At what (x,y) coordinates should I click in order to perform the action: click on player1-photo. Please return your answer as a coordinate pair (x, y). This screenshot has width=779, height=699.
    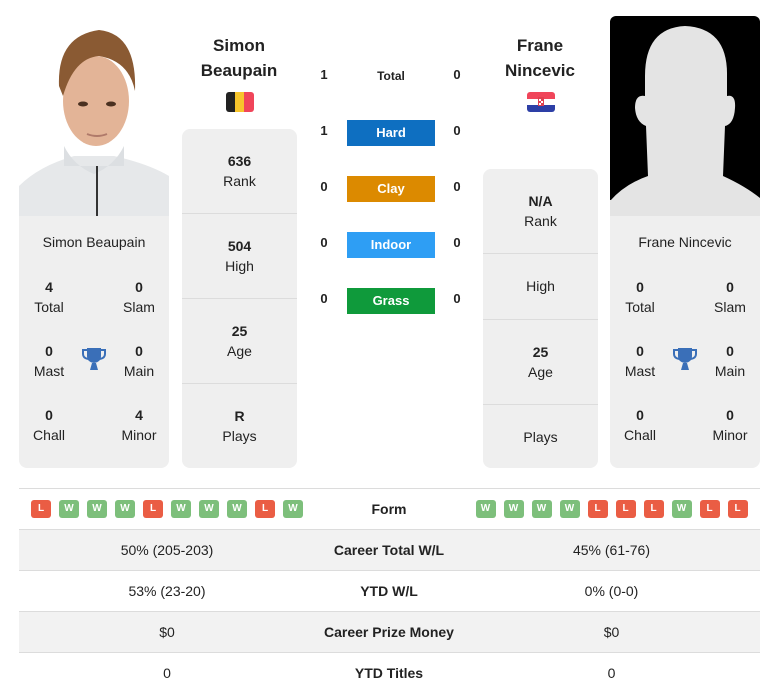
    Looking at the image, I should click on (94, 116).